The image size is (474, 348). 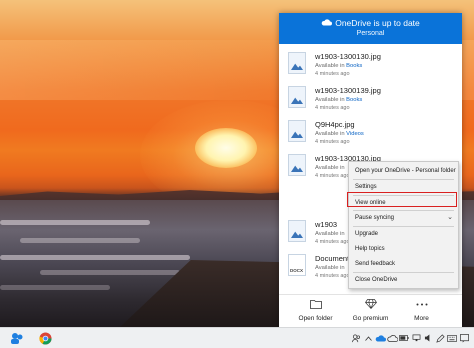 I want to click on sync-status-text: OneDrive is up to date, so click(x=377, y=23).